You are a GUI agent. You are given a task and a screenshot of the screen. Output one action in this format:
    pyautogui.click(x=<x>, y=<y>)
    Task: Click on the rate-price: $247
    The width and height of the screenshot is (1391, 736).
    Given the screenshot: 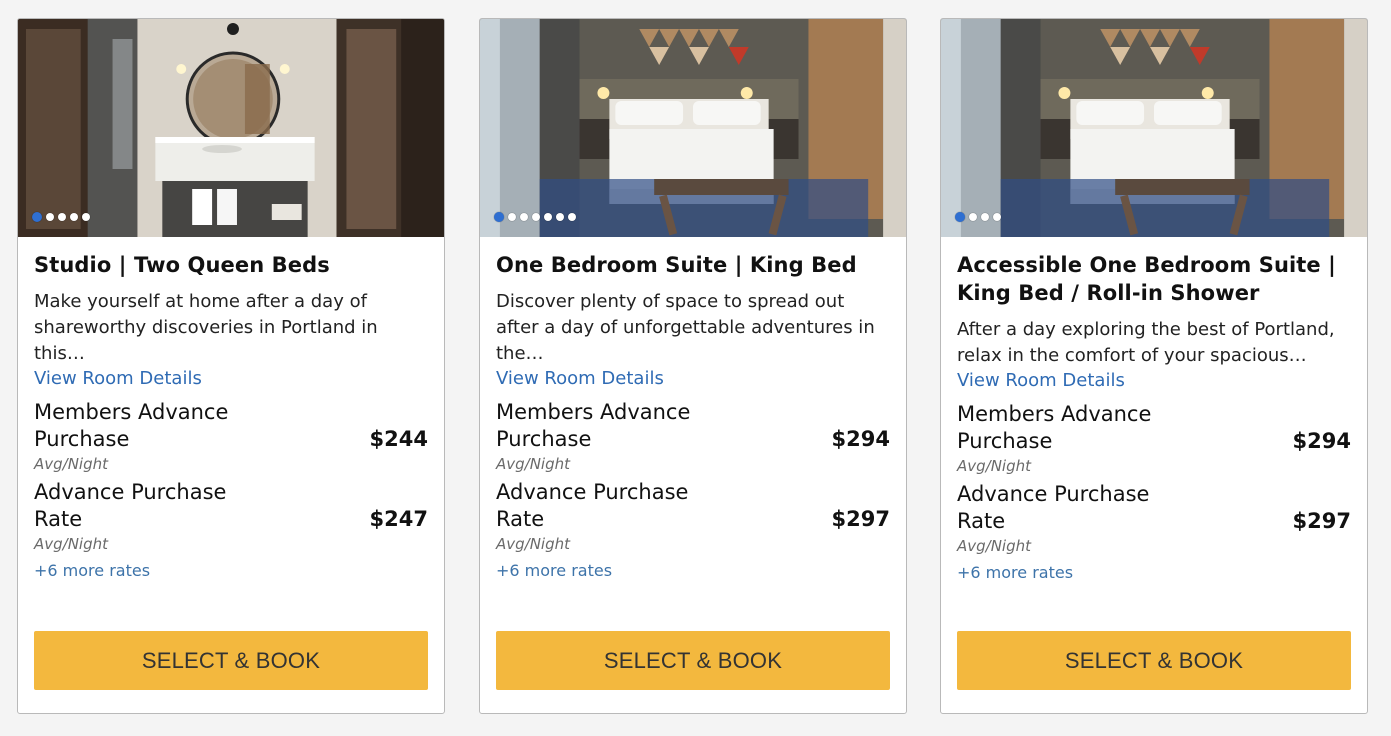 What is the action you would take?
    pyautogui.click(x=398, y=519)
    